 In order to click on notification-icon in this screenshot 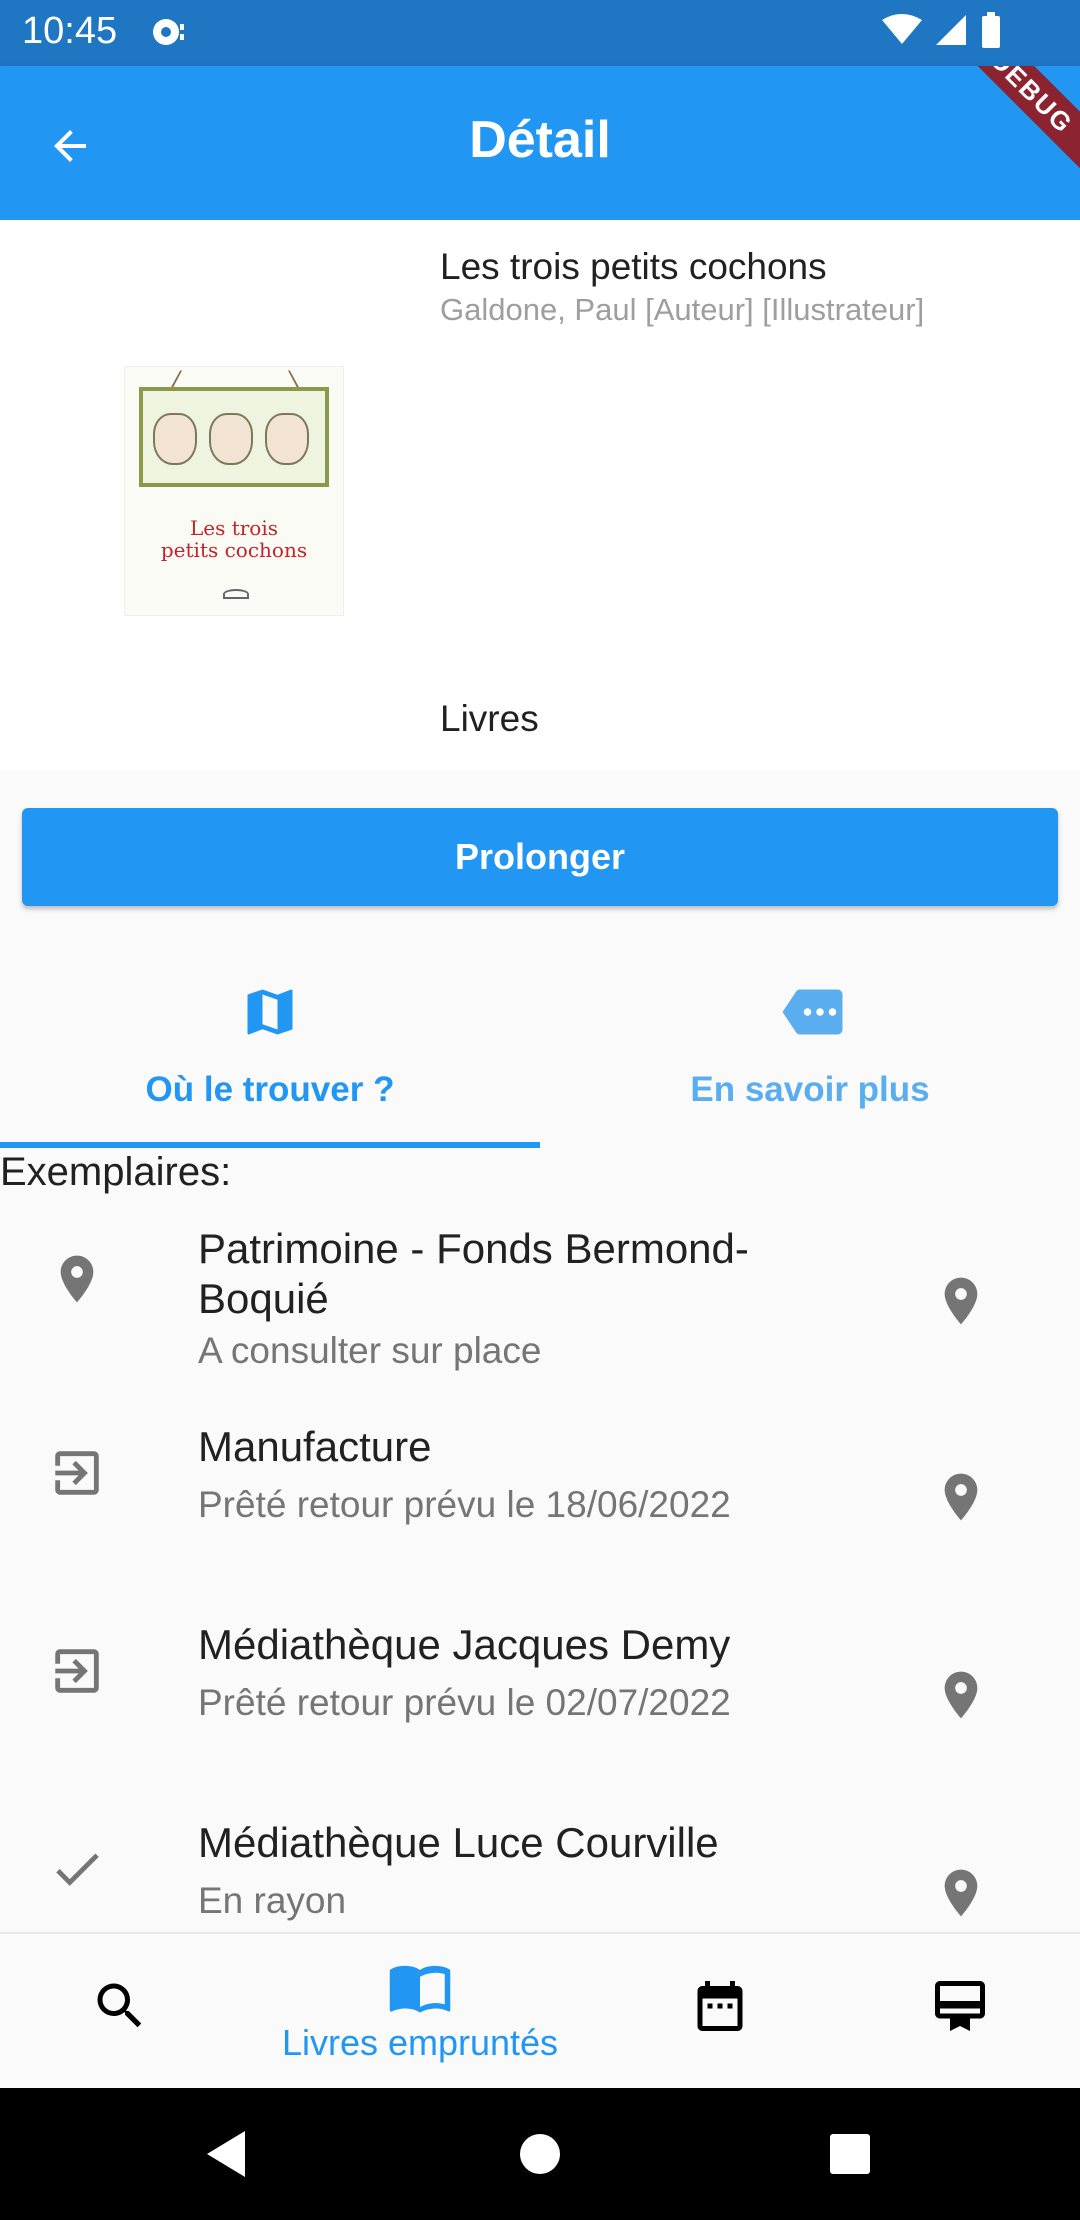, I will do `click(170, 34)`.